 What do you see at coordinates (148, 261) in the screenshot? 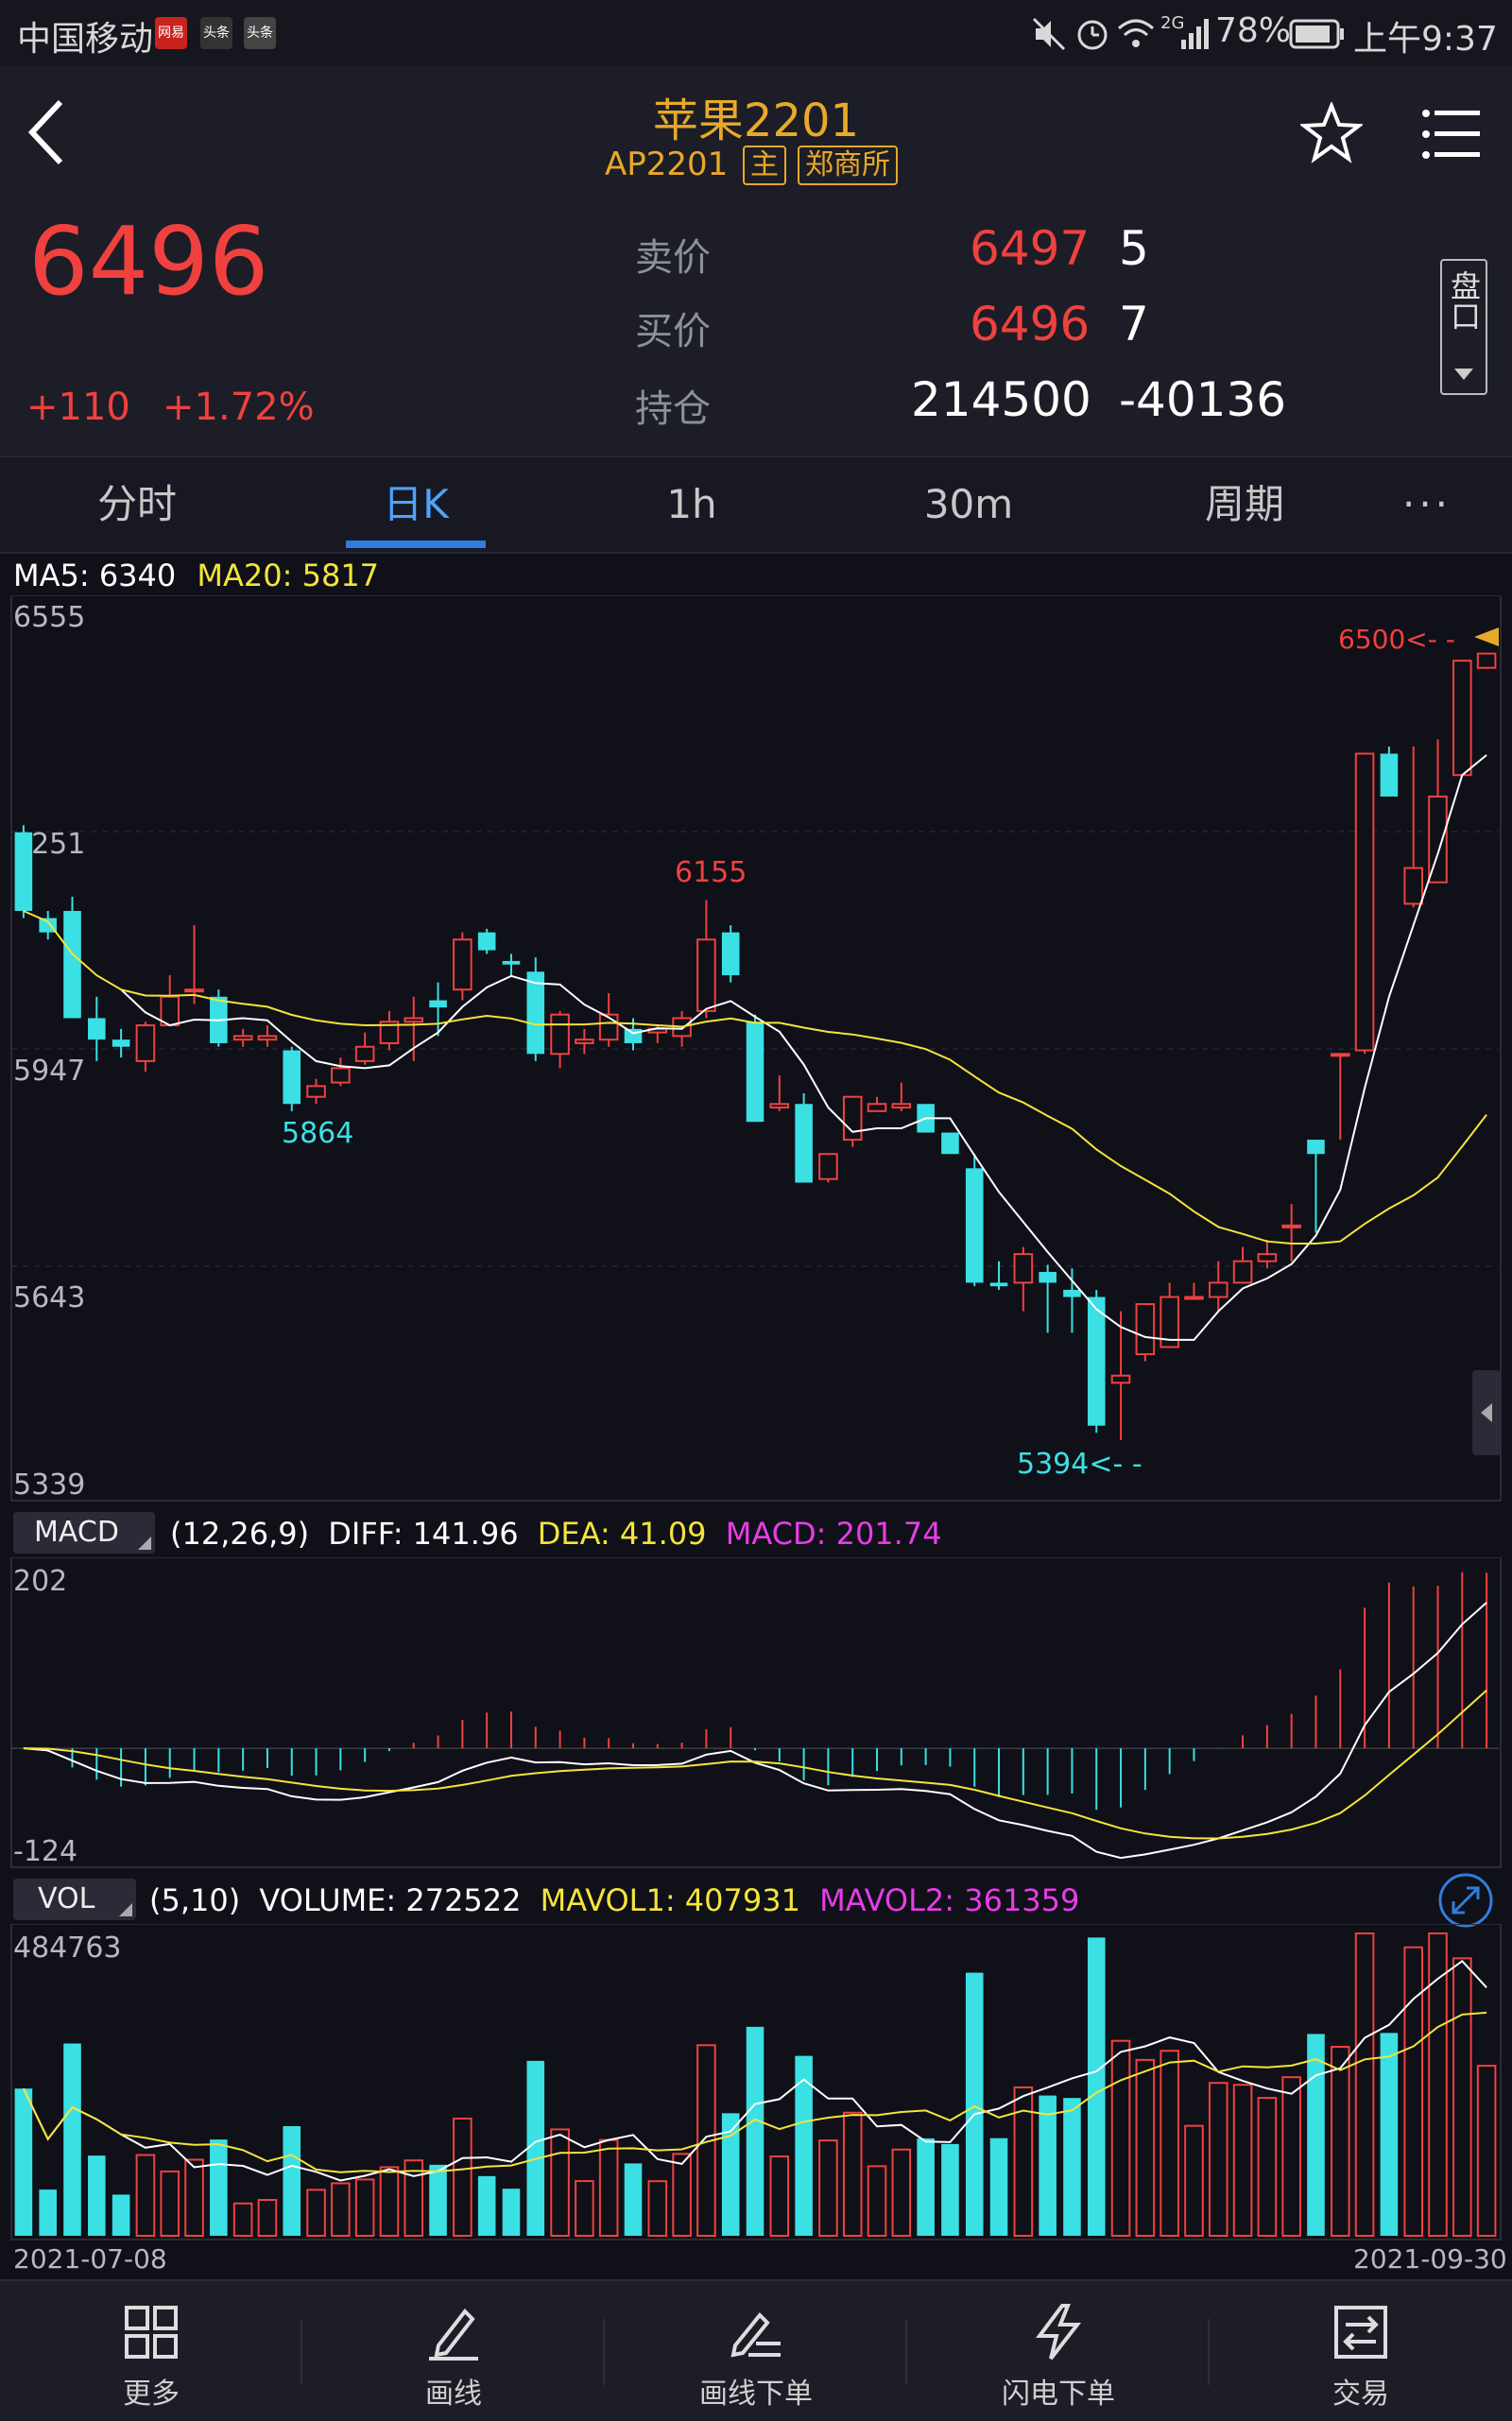
I see `last-price: 6496` at bounding box center [148, 261].